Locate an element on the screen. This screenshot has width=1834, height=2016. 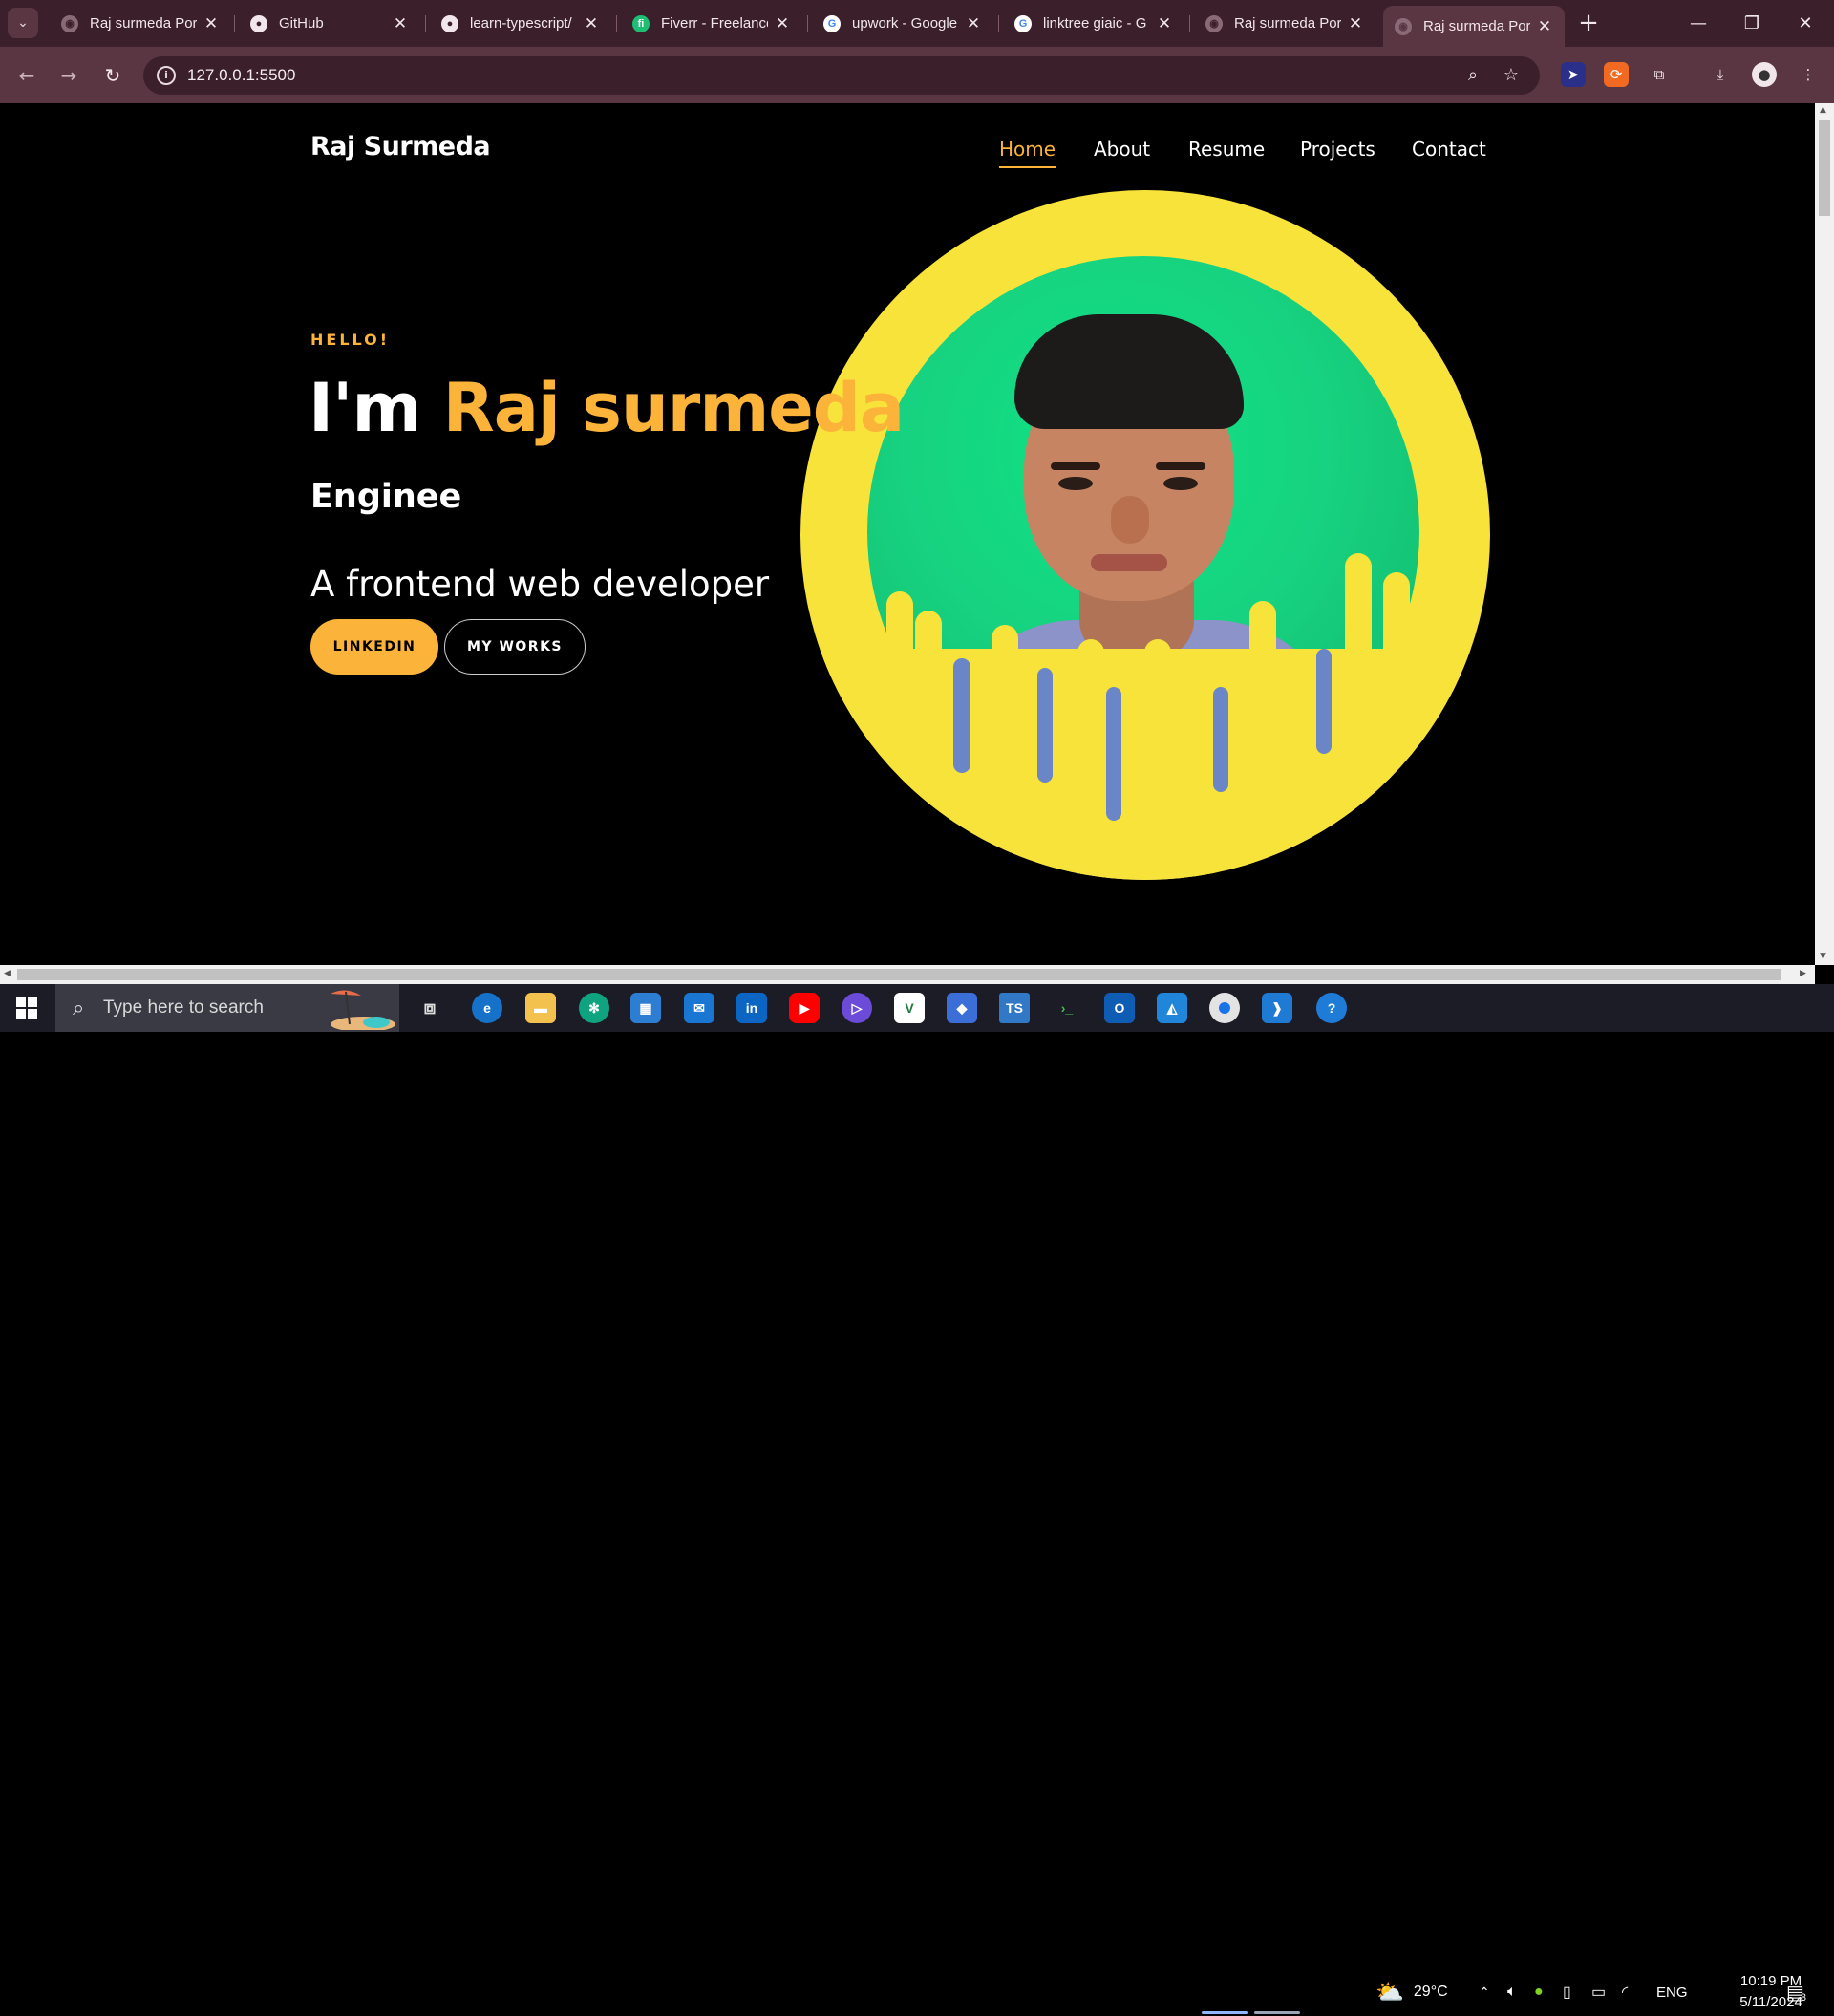
tab-5: G linktree giaic - G ✕ is located at coordinates (1093, 23).